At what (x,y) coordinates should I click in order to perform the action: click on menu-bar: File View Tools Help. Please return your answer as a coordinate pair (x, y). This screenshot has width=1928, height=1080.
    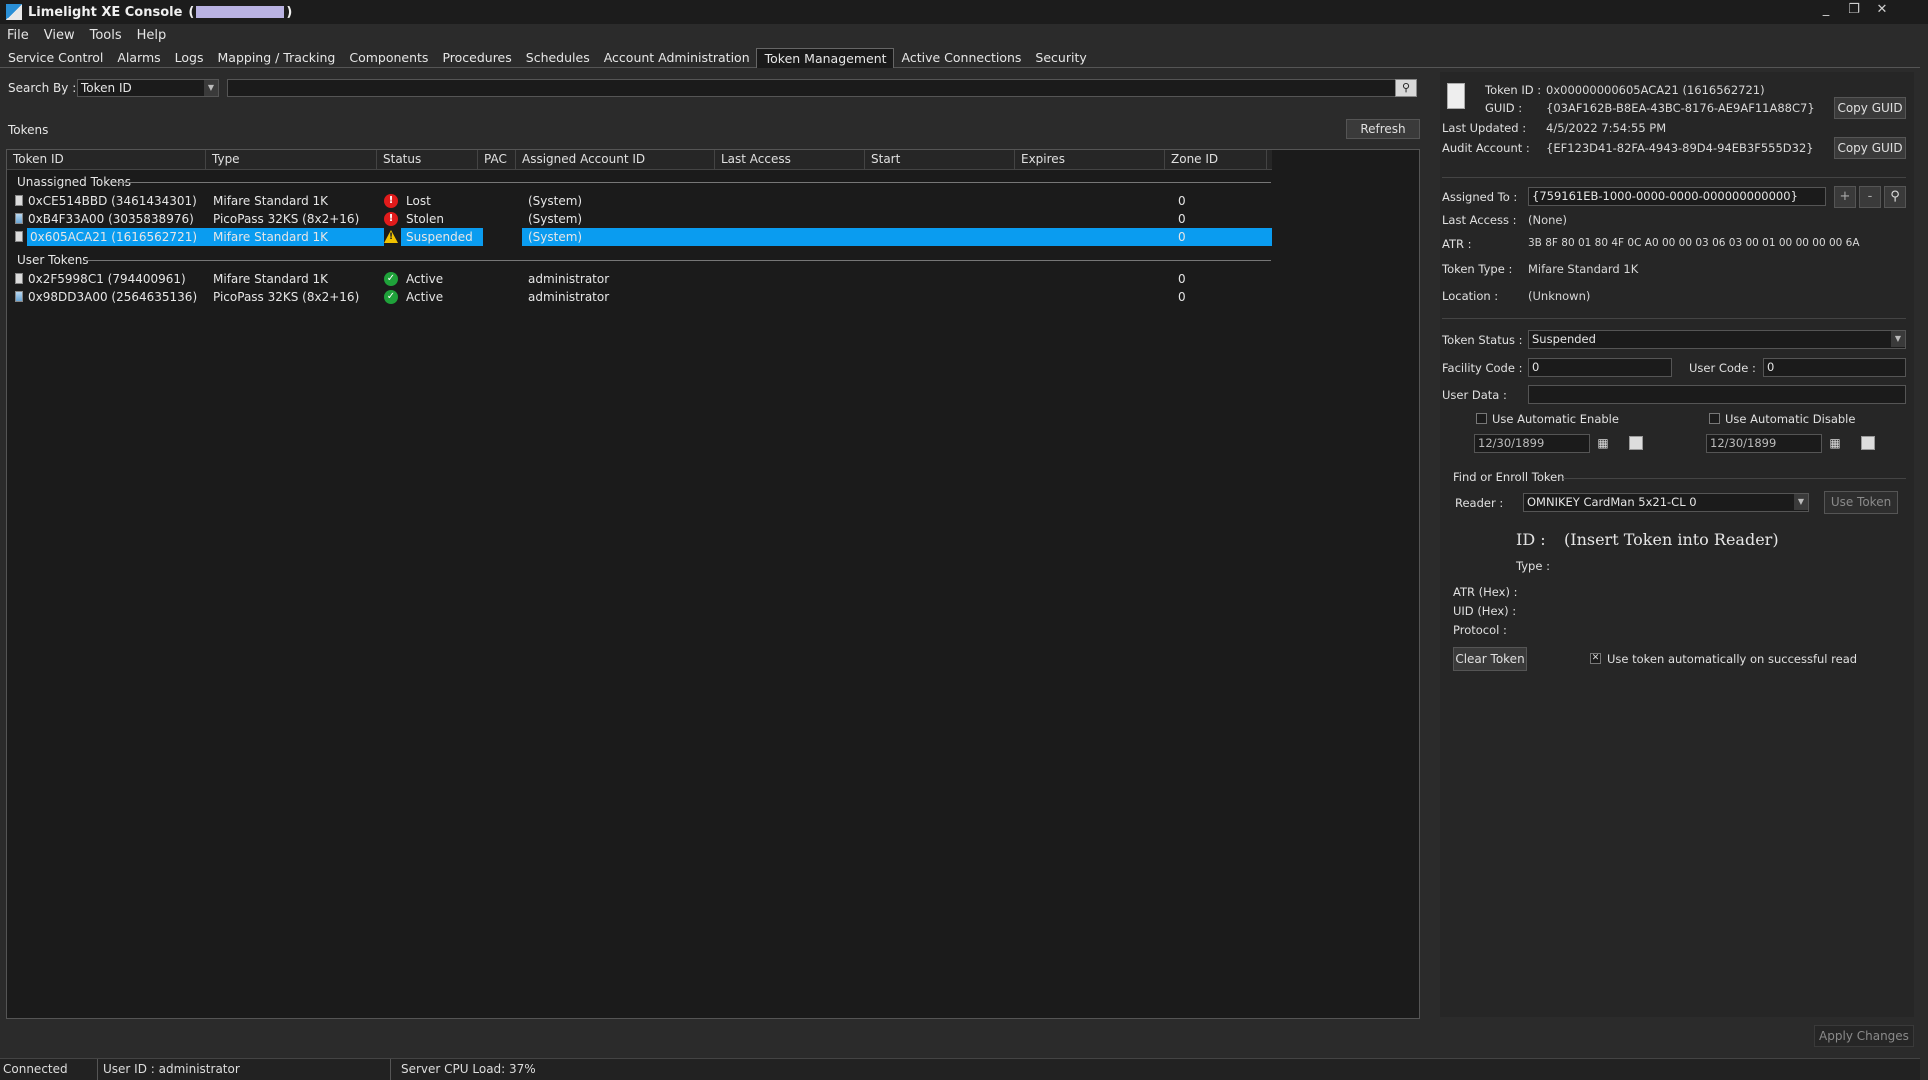
    Looking at the image, I should click on (87, 36).